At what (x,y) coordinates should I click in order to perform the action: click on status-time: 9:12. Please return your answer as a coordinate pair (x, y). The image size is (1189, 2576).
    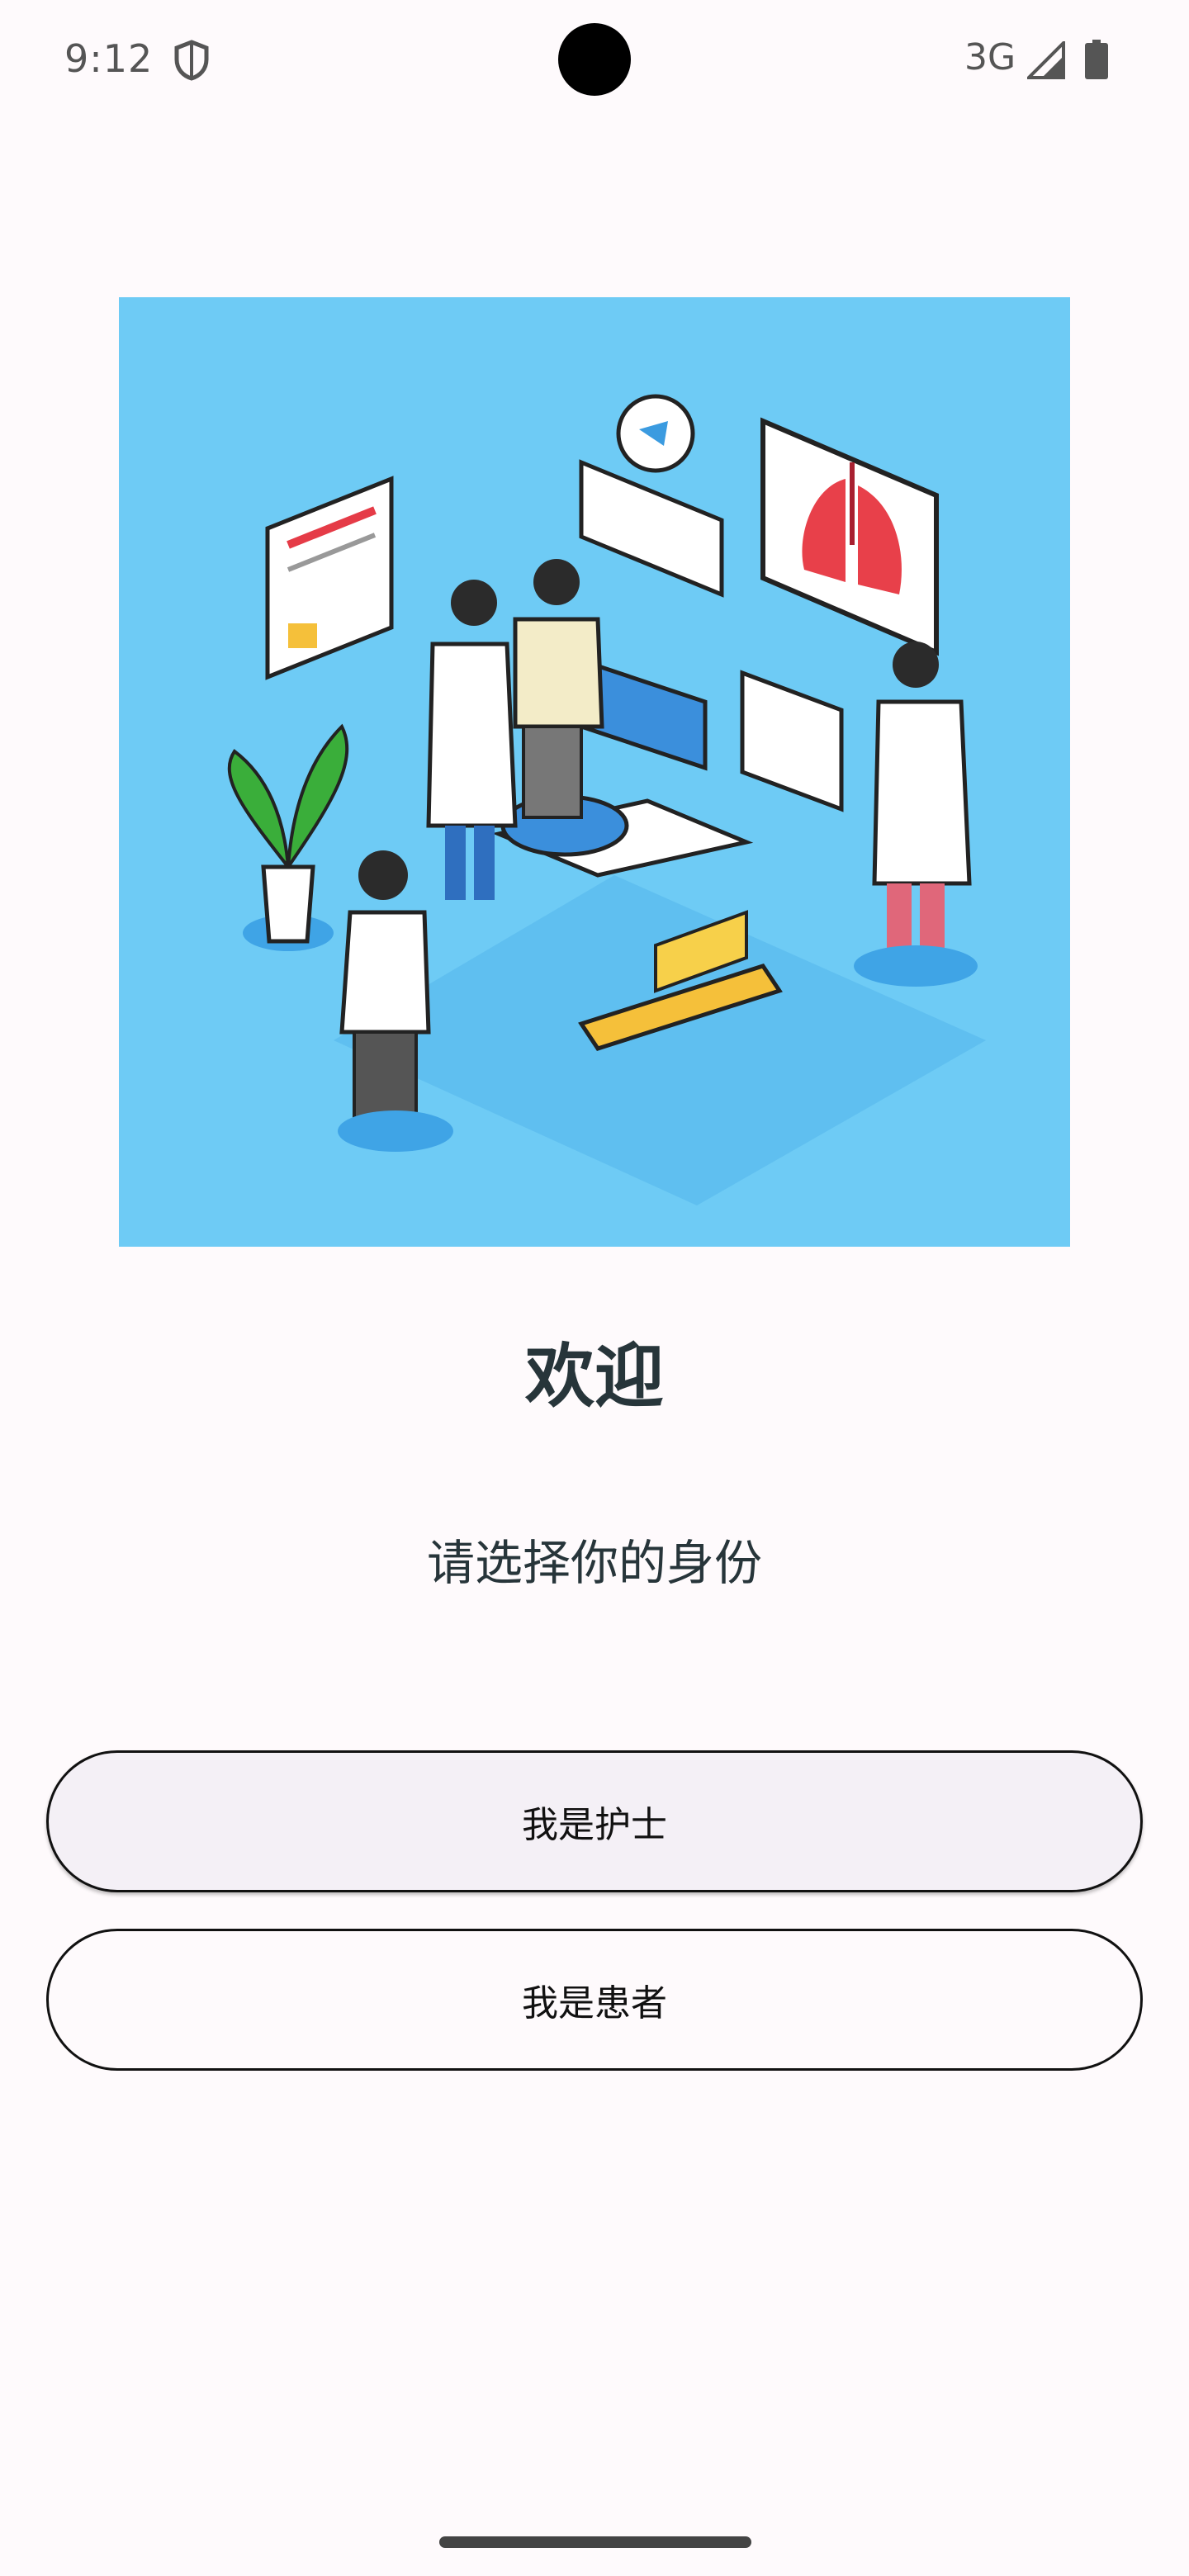
    Looking at the image, I should click on (109, 58).